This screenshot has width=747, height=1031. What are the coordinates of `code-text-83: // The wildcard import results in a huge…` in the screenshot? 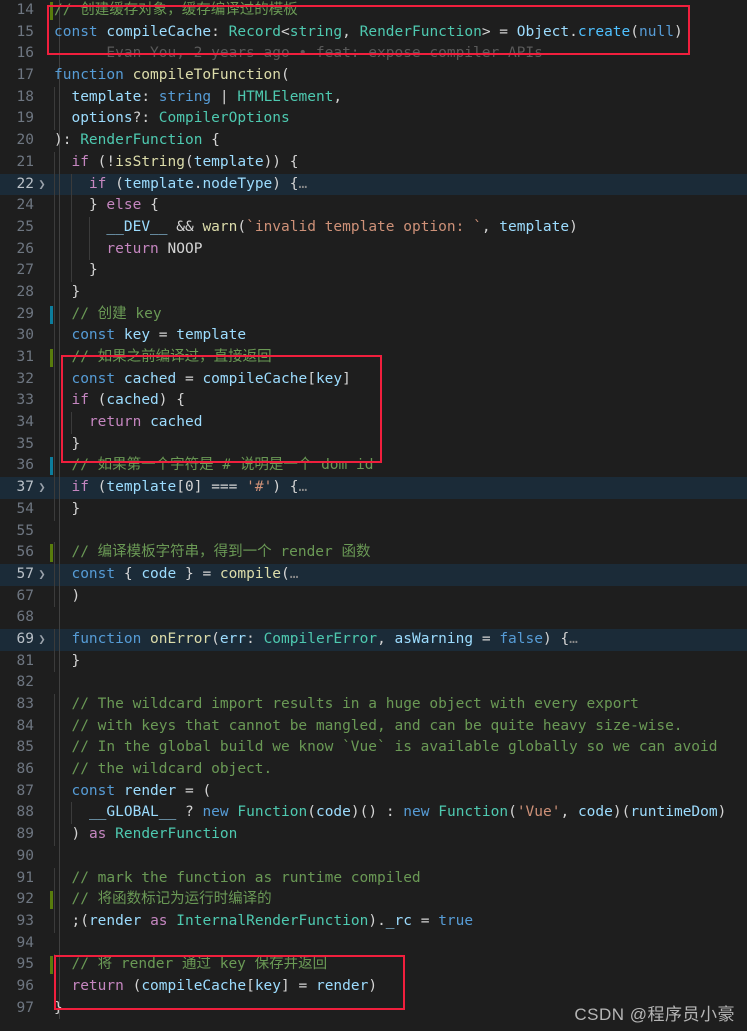 It's located at (346, 705).